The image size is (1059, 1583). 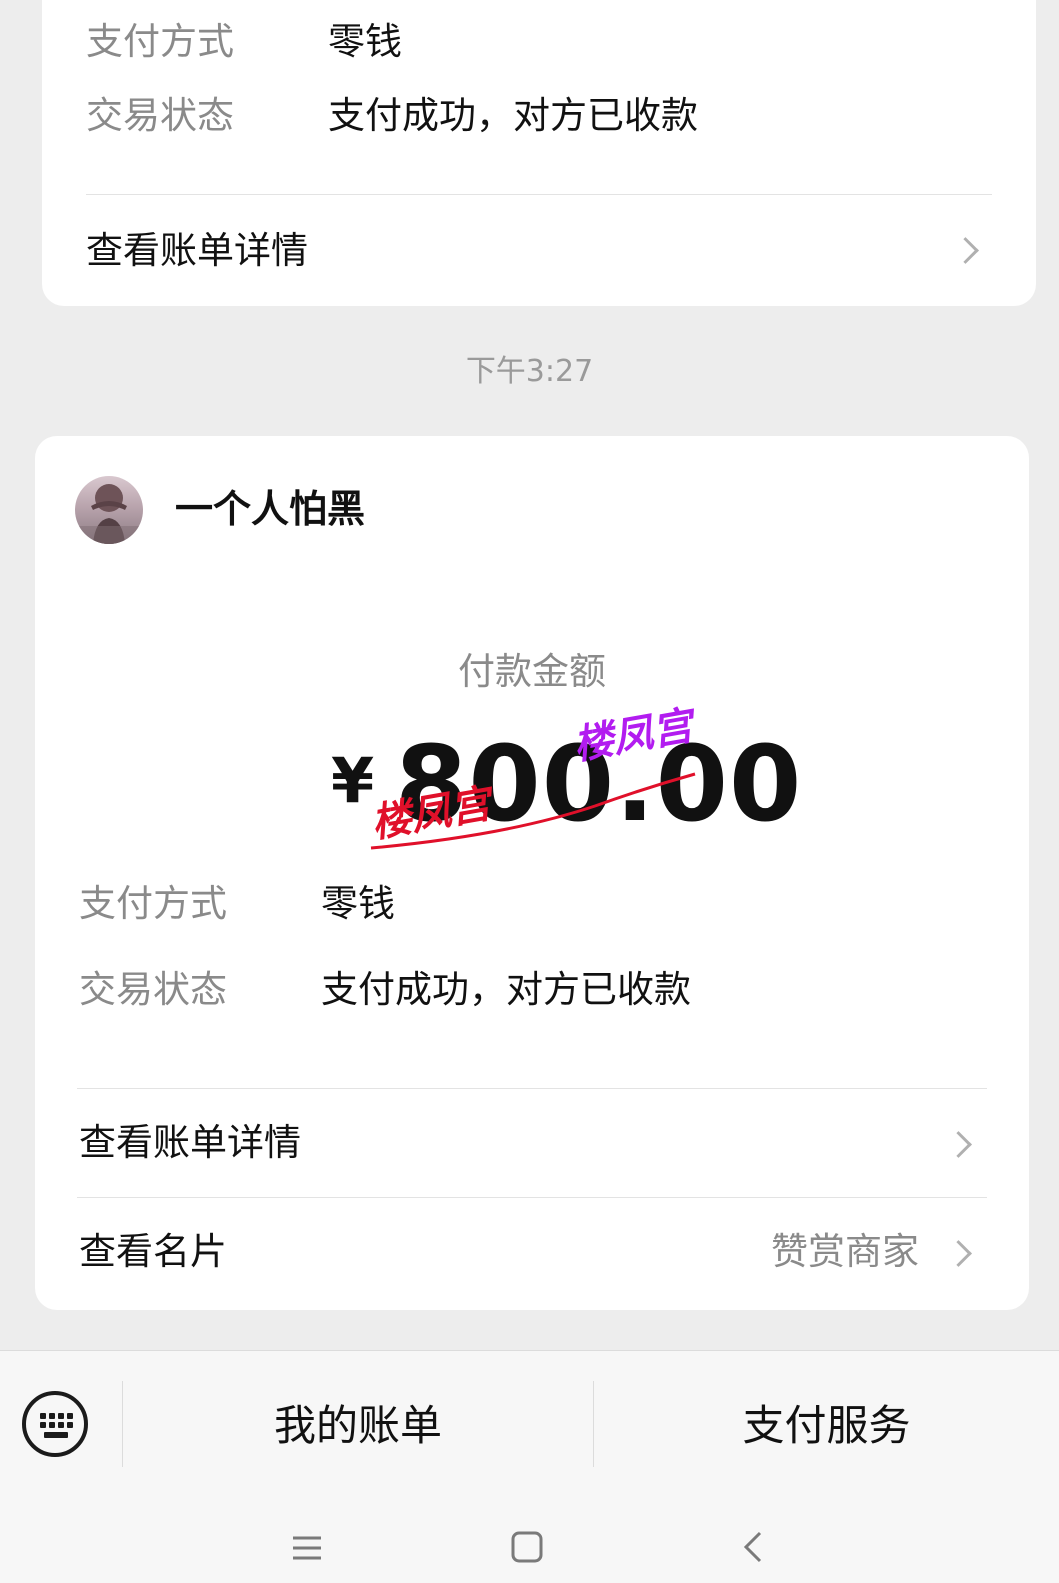 What do you see at coordinates (527, 1547) in the screenshot?
I see `square-home-icon` at bounding box center [527, 1547].